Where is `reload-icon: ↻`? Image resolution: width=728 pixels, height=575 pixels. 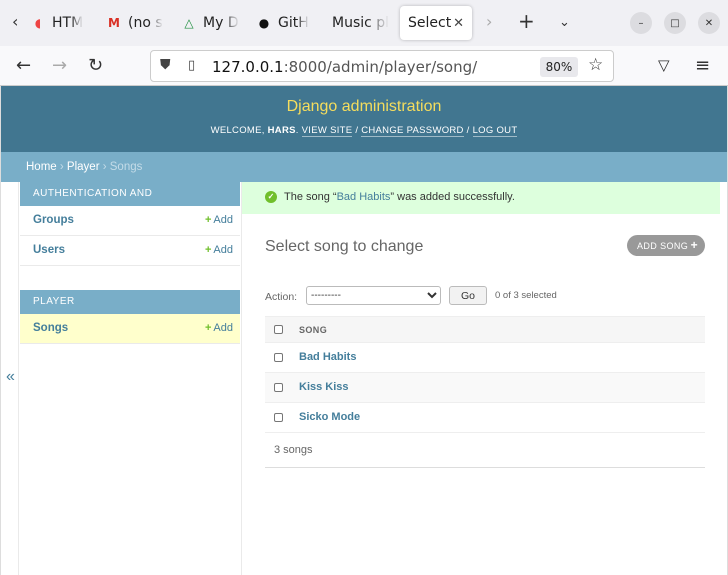 reload-icon: ↻ is located at coordinates (95, 65).